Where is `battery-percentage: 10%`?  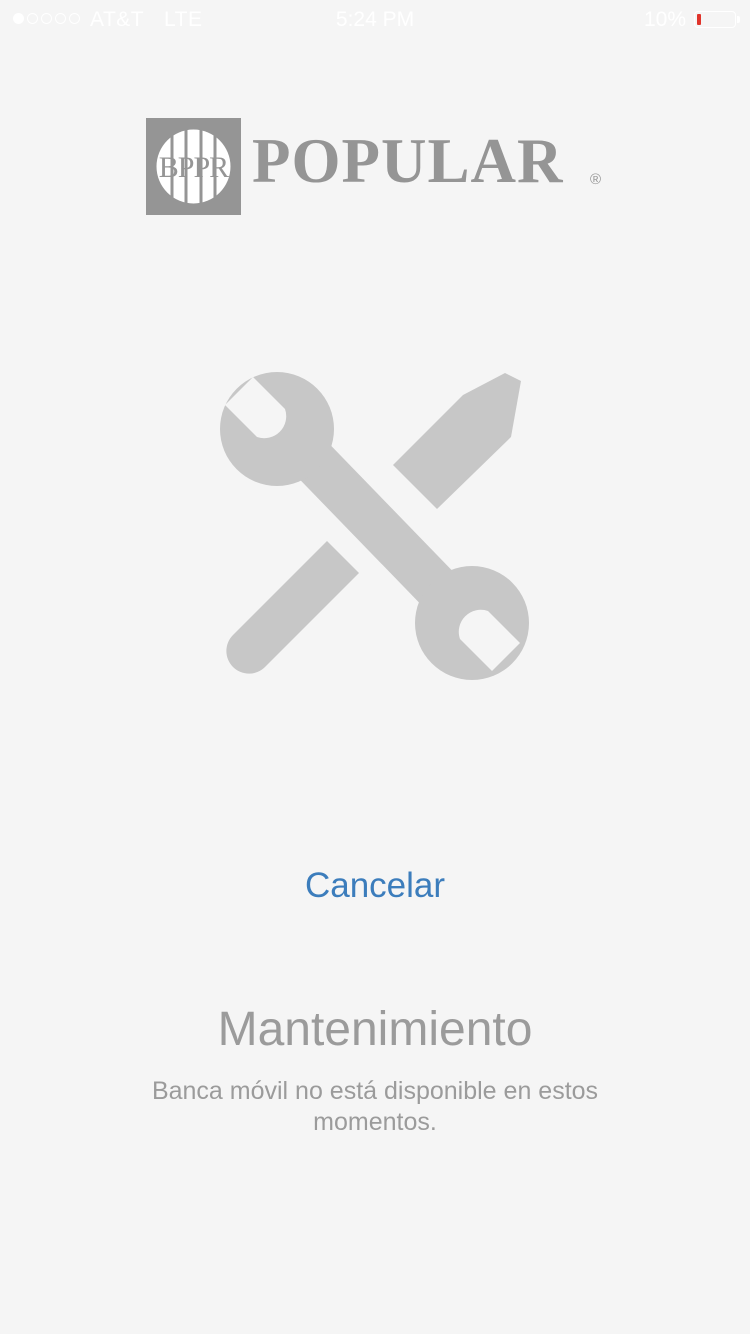
battery-percentage: 10% is located at coordinates (664, 19).